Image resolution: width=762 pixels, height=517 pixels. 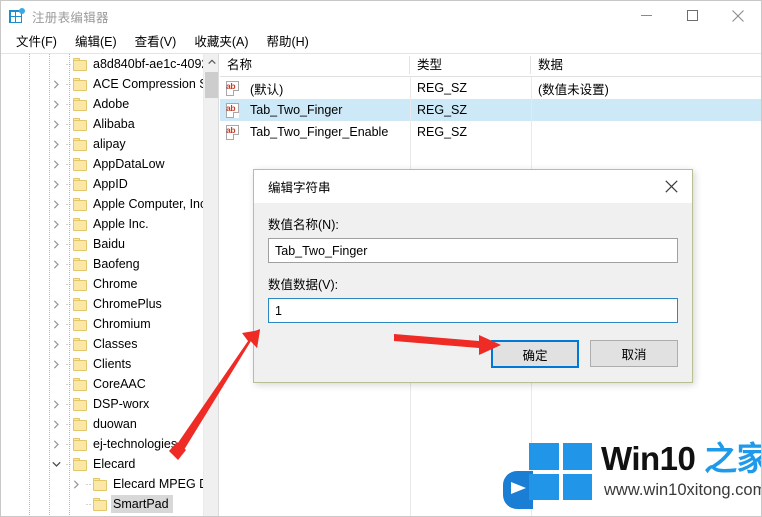 What do you see at coordinates (158, 484) in the screenshot?
I see `tree-node-label: Elecard MPEG De` at bounding box center [158, 484].